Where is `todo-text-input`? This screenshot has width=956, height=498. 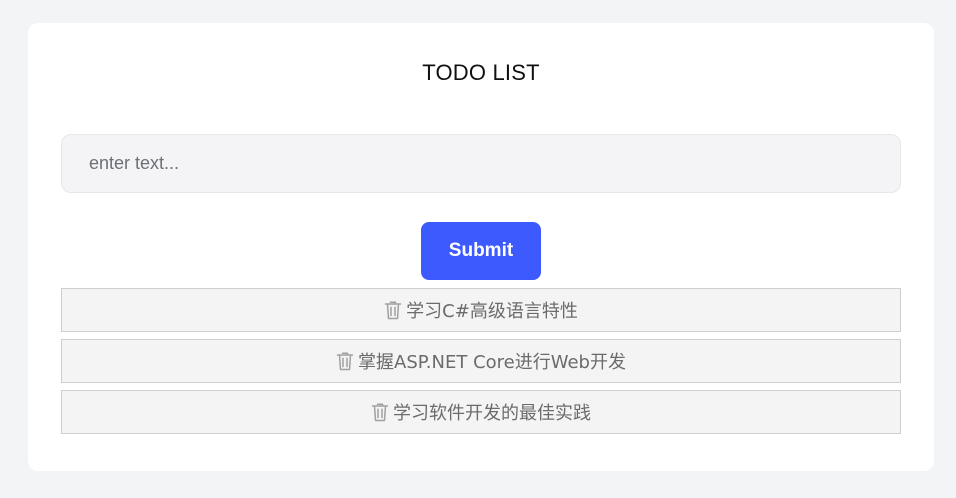
todo-text-input is located at coordinates (481, 163).